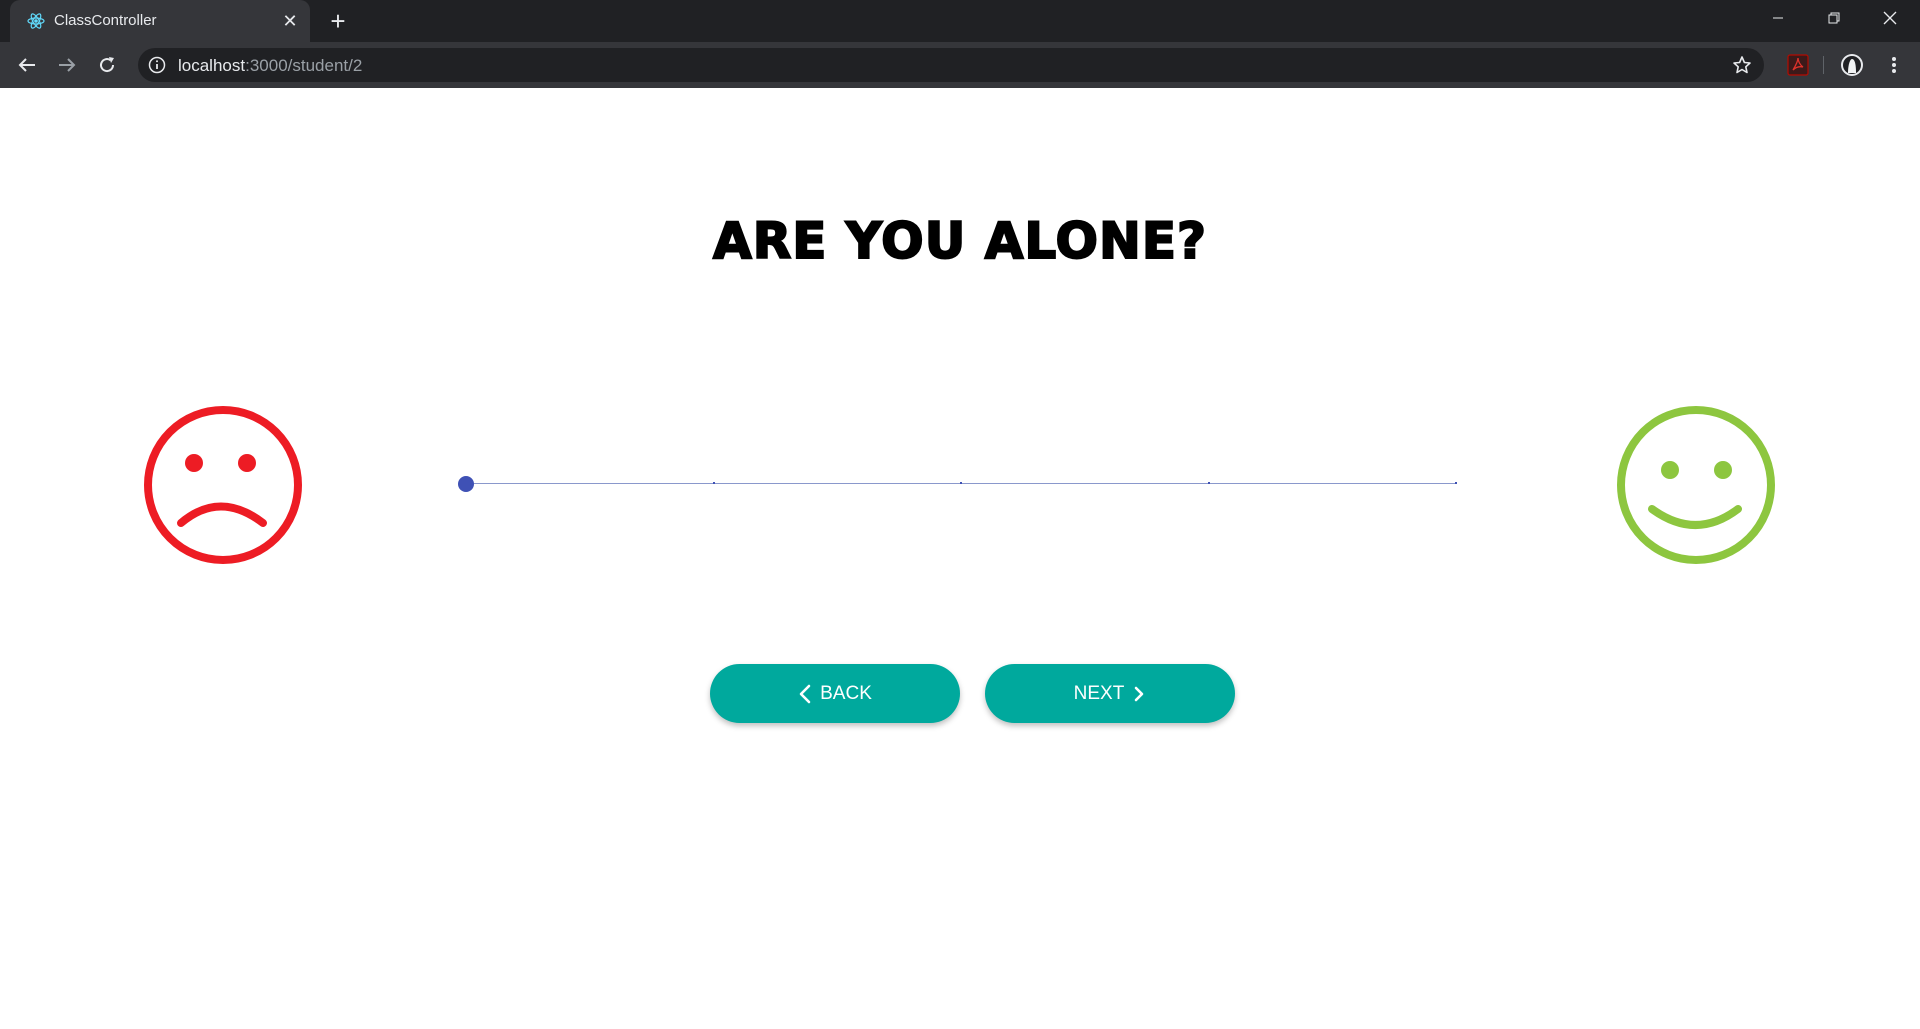 Image resolution: width=1920 pixels, height=1029 pixels. What do you see at coordinates (157, 65) in the screenshot?
I see `info-icon` at bounding box center [157, 65].